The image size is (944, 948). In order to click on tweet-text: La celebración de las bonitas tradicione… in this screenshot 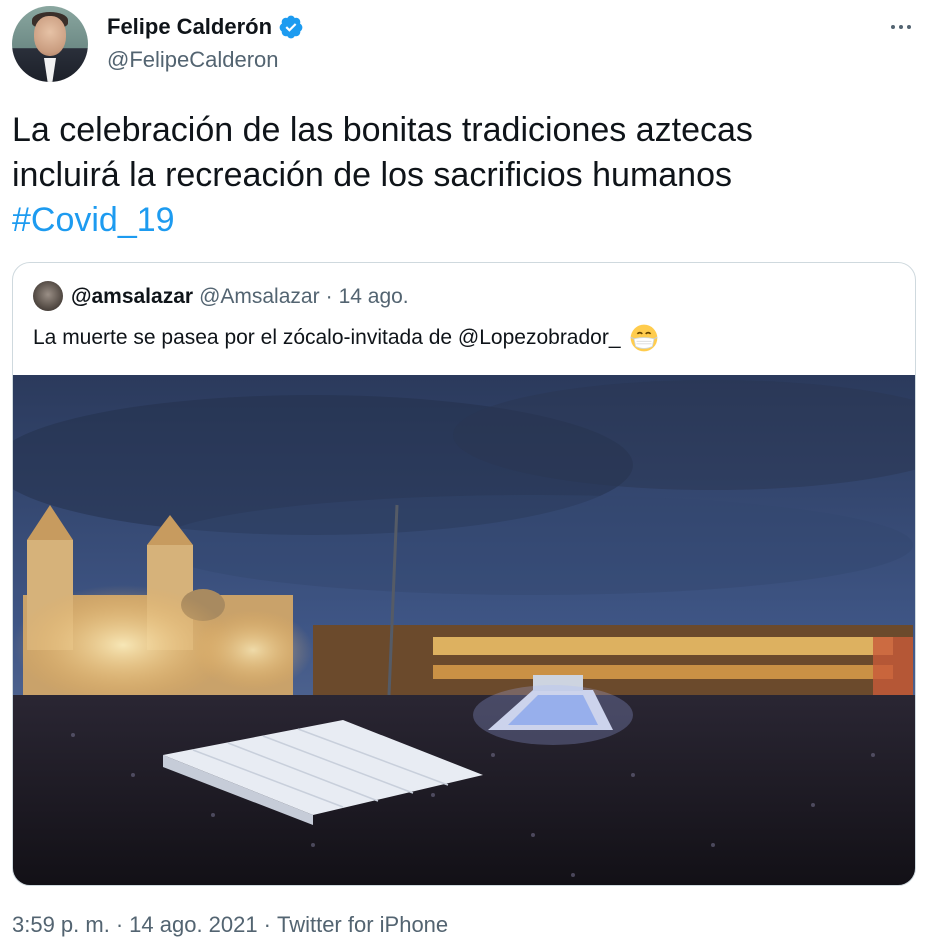, I will do `click(462, 175)`.